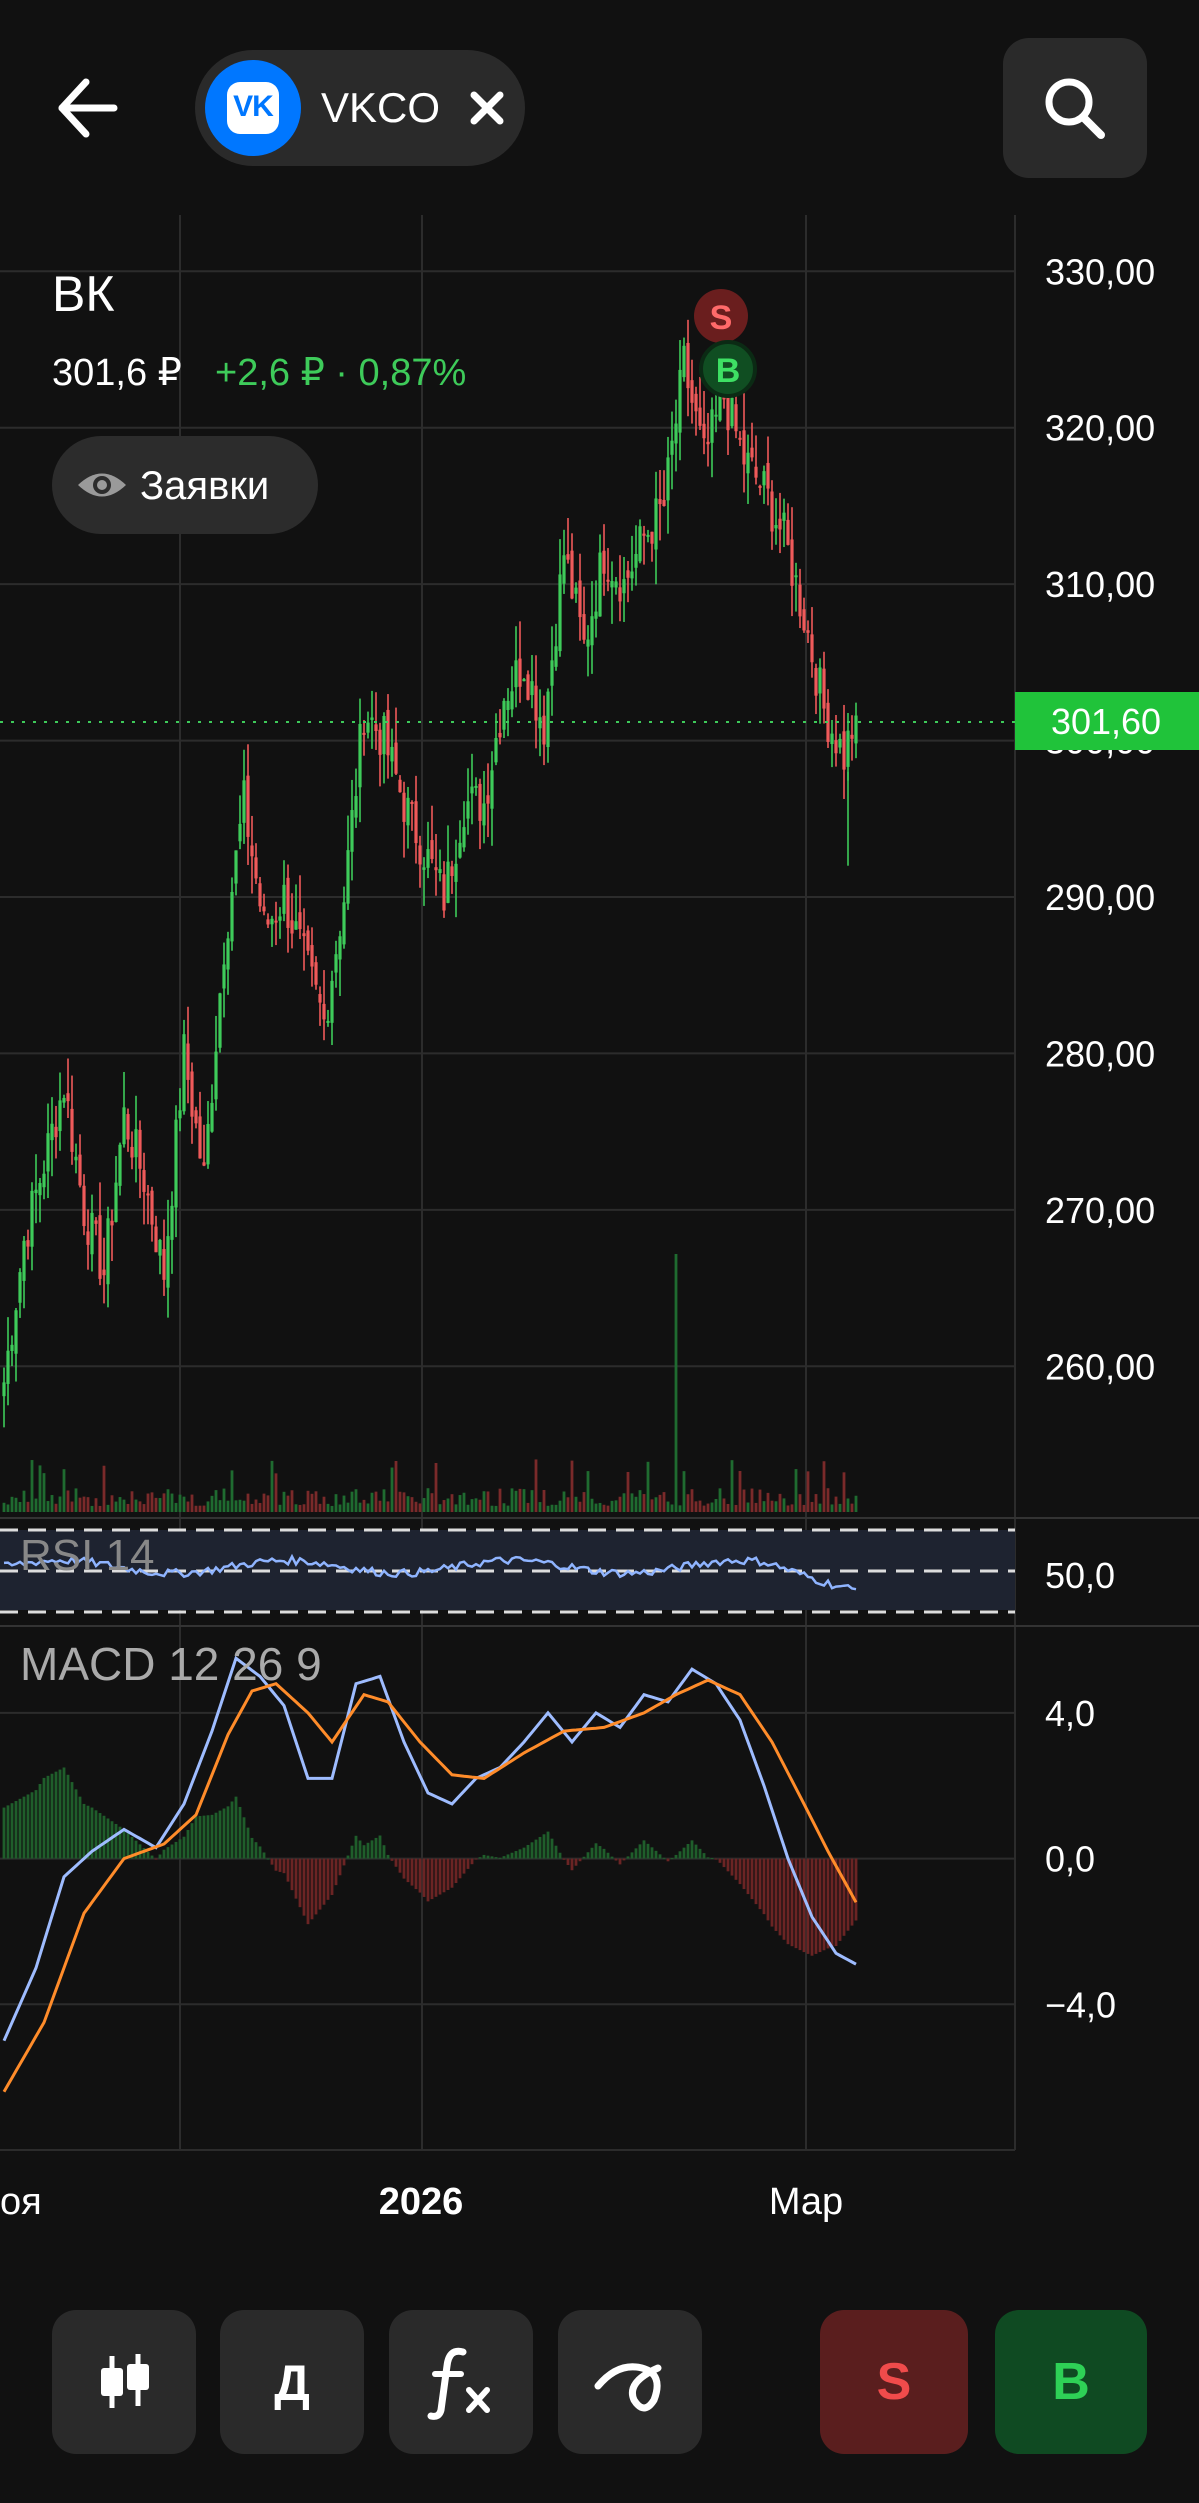  What do you see at coordinates (894, 2382) in the screenshot?
I see `sell-button: S` at bounding box center [894, 2382].